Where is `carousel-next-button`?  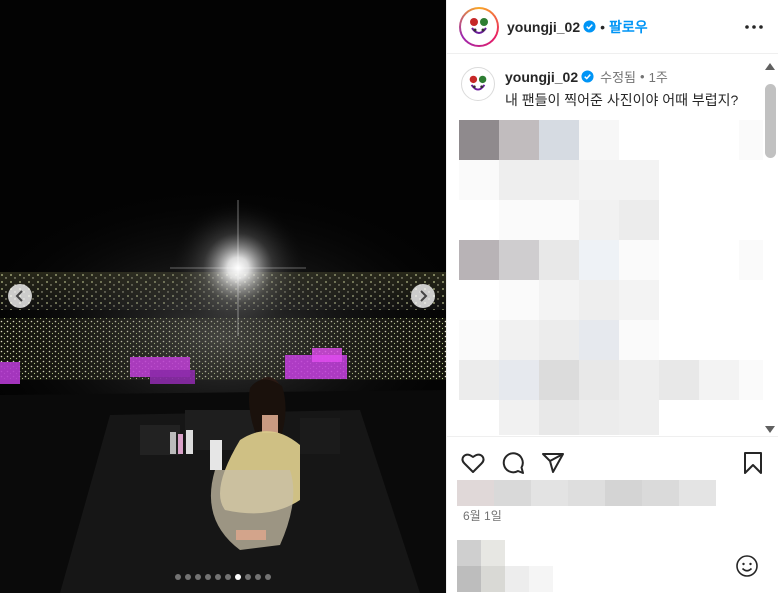 carousel-next-button is located at coordinates (423, 296).